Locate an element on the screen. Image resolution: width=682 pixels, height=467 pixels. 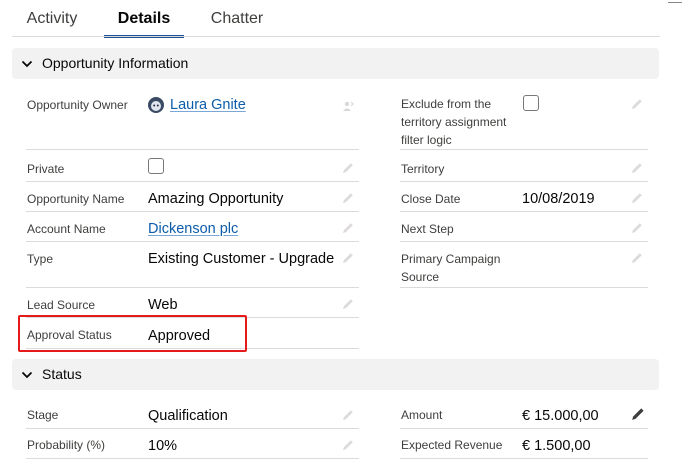
field-account-name: Account Name Dickenson plc is located at coordinates (192, 227).